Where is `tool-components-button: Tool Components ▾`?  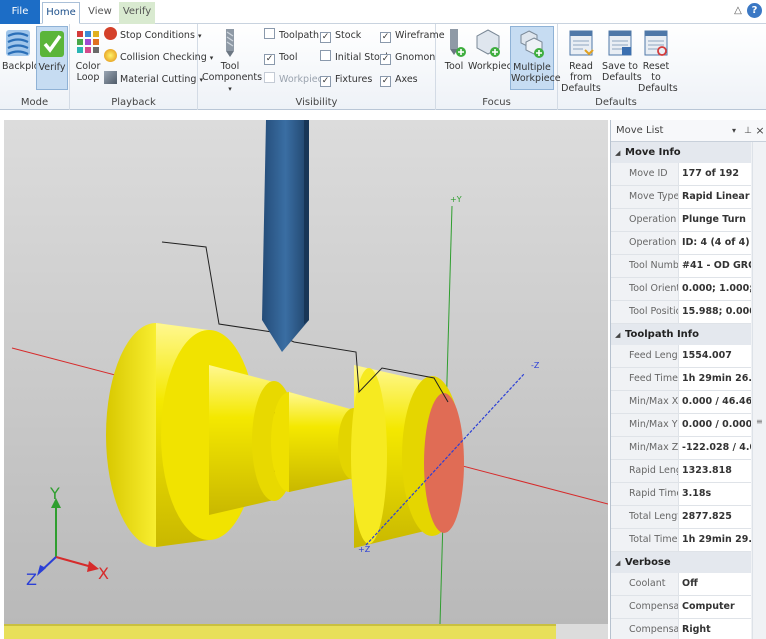 tool-components-button: Tool Components ▾ is located at coordinates (232, 60).